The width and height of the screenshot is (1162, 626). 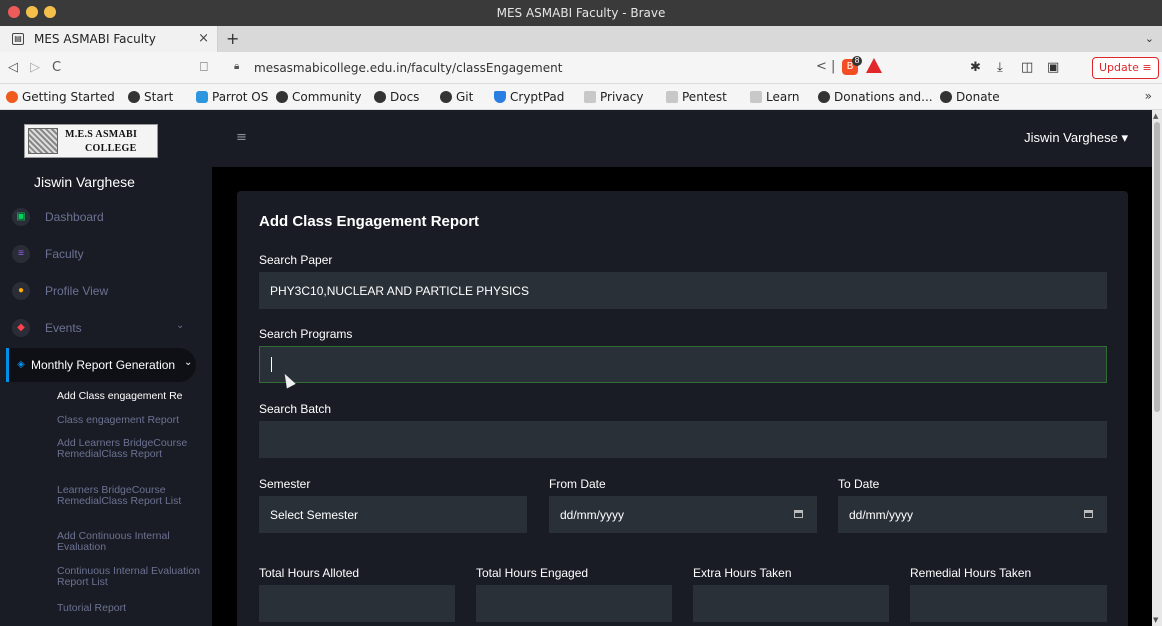 I want to click on total-hours-engaged-input, so click(x=574, y=603).